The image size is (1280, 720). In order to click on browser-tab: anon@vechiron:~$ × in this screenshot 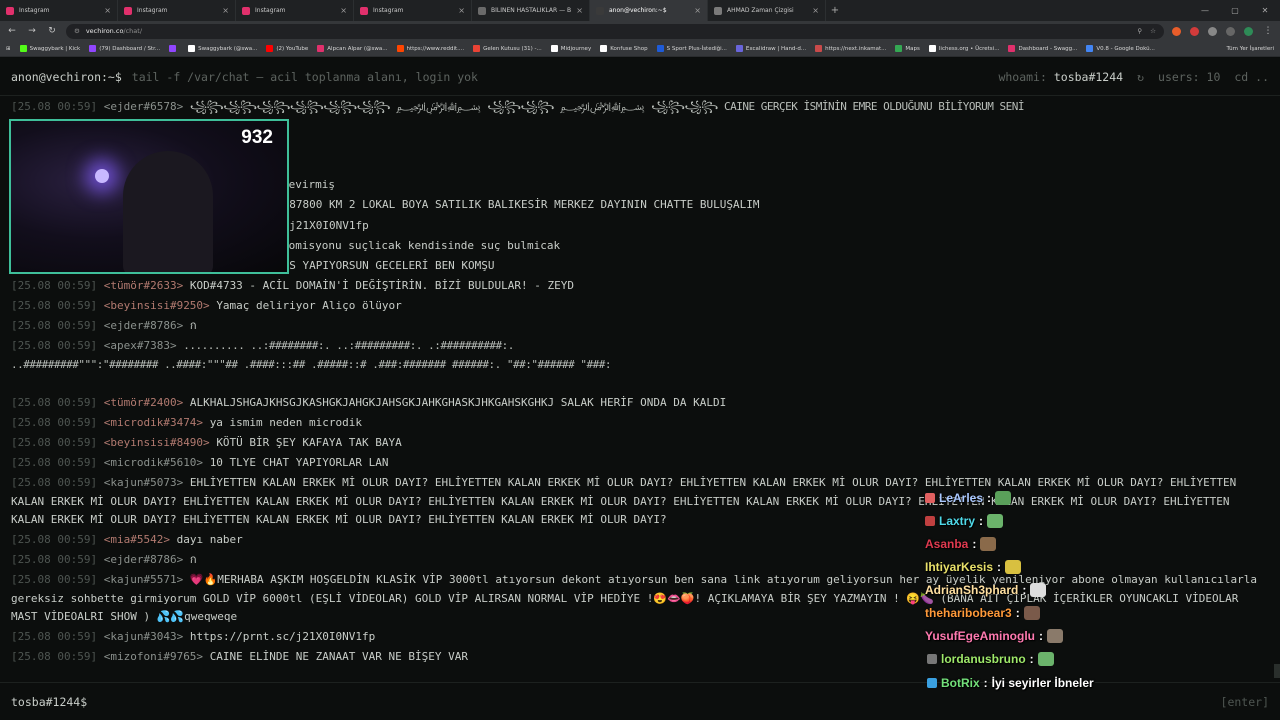, I will do `click(649, 10)`.